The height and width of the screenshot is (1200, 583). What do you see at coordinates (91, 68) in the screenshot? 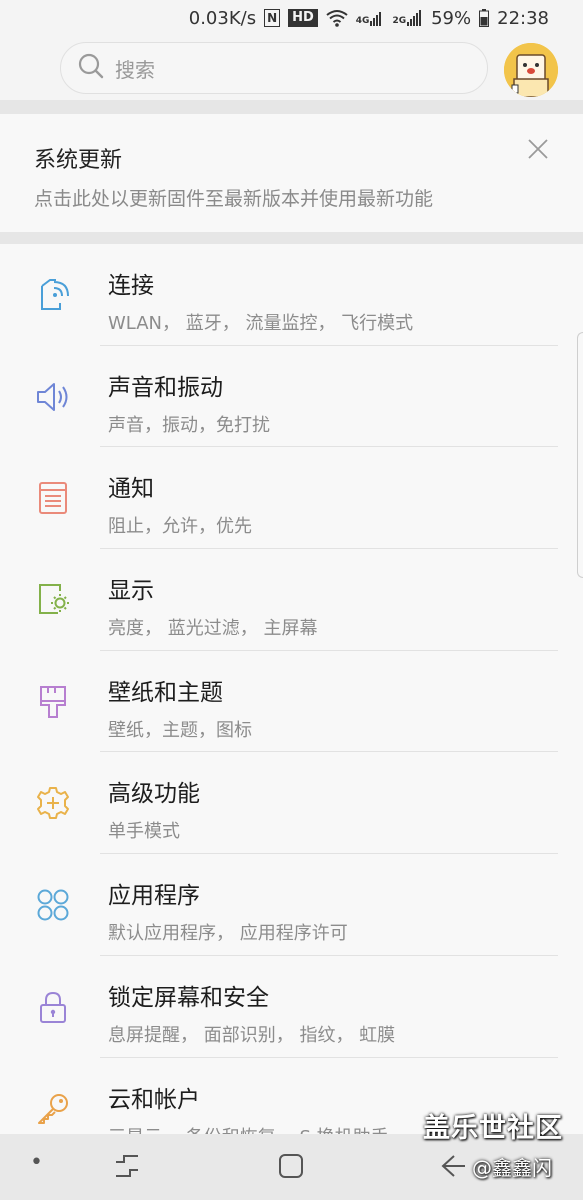
I see `search-icon` at bounding box center [91, 68].